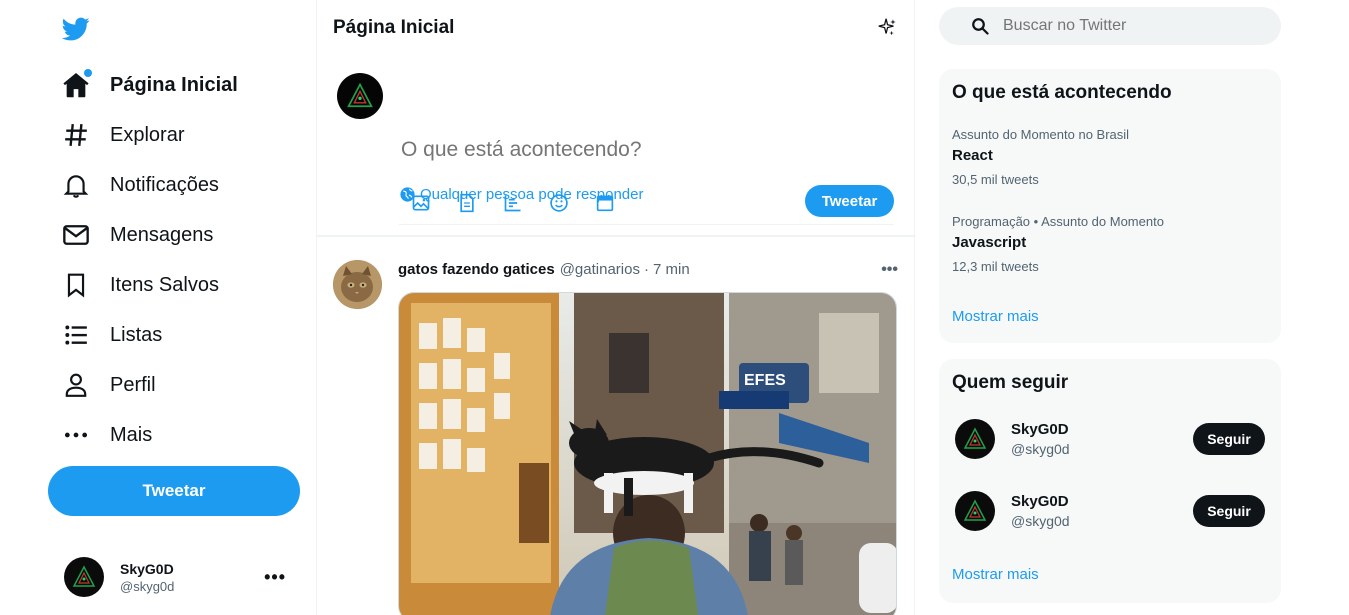 This screenshot has width=1349, height=615. I want to click on trend-context: Assunto do Momento no Brasil, so click(1041, 134).